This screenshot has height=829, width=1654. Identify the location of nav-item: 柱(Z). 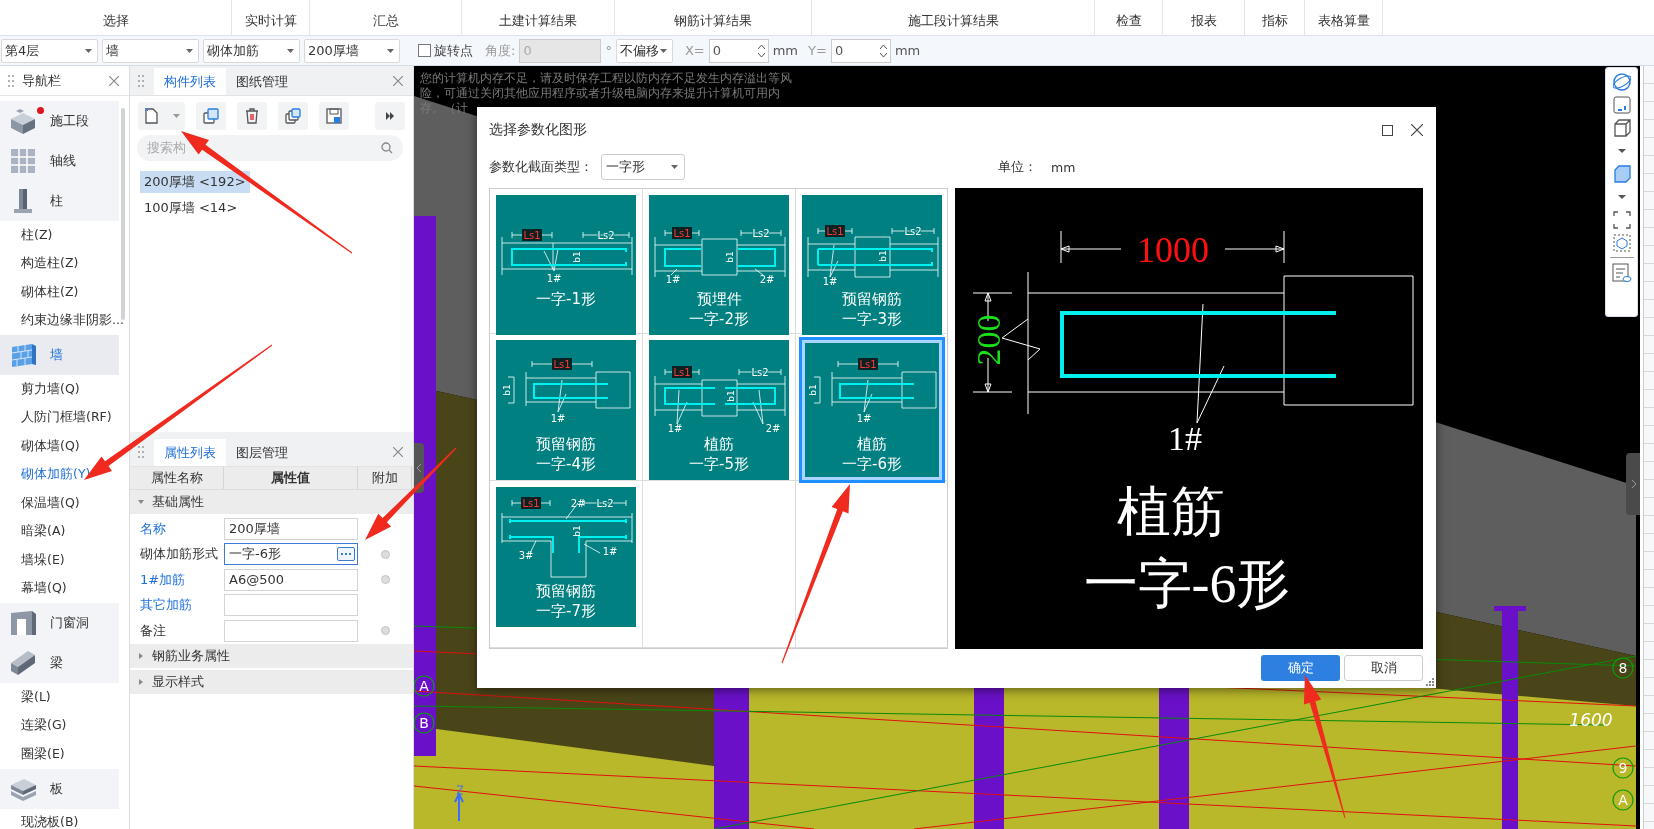
(59, 235).